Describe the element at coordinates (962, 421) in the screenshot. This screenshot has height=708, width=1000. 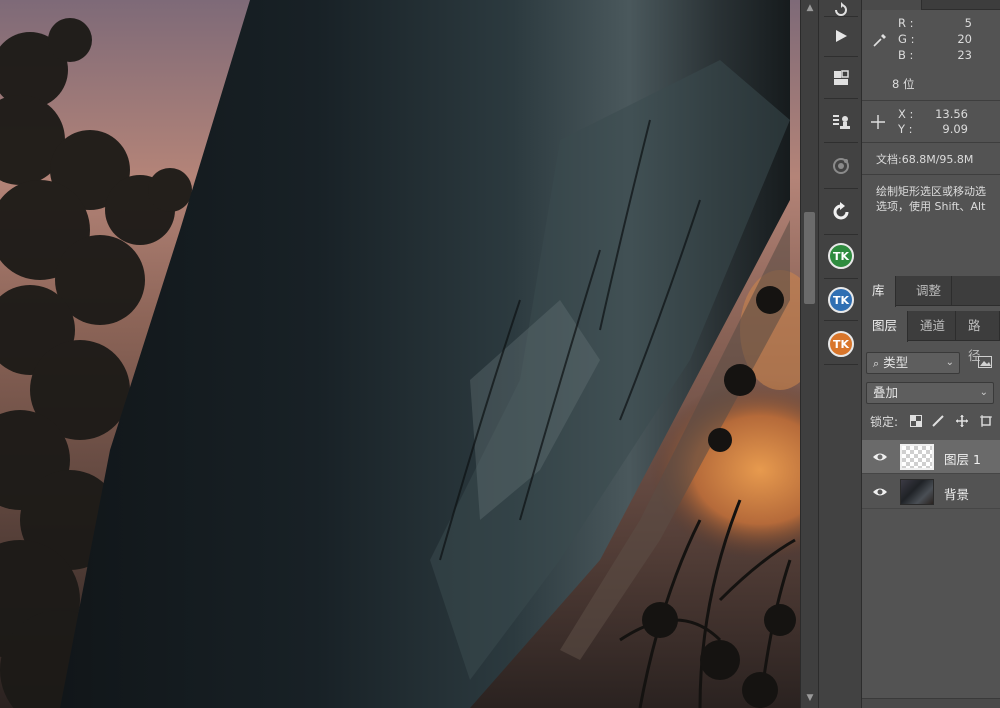
I see `lock-position-icon` at that location.